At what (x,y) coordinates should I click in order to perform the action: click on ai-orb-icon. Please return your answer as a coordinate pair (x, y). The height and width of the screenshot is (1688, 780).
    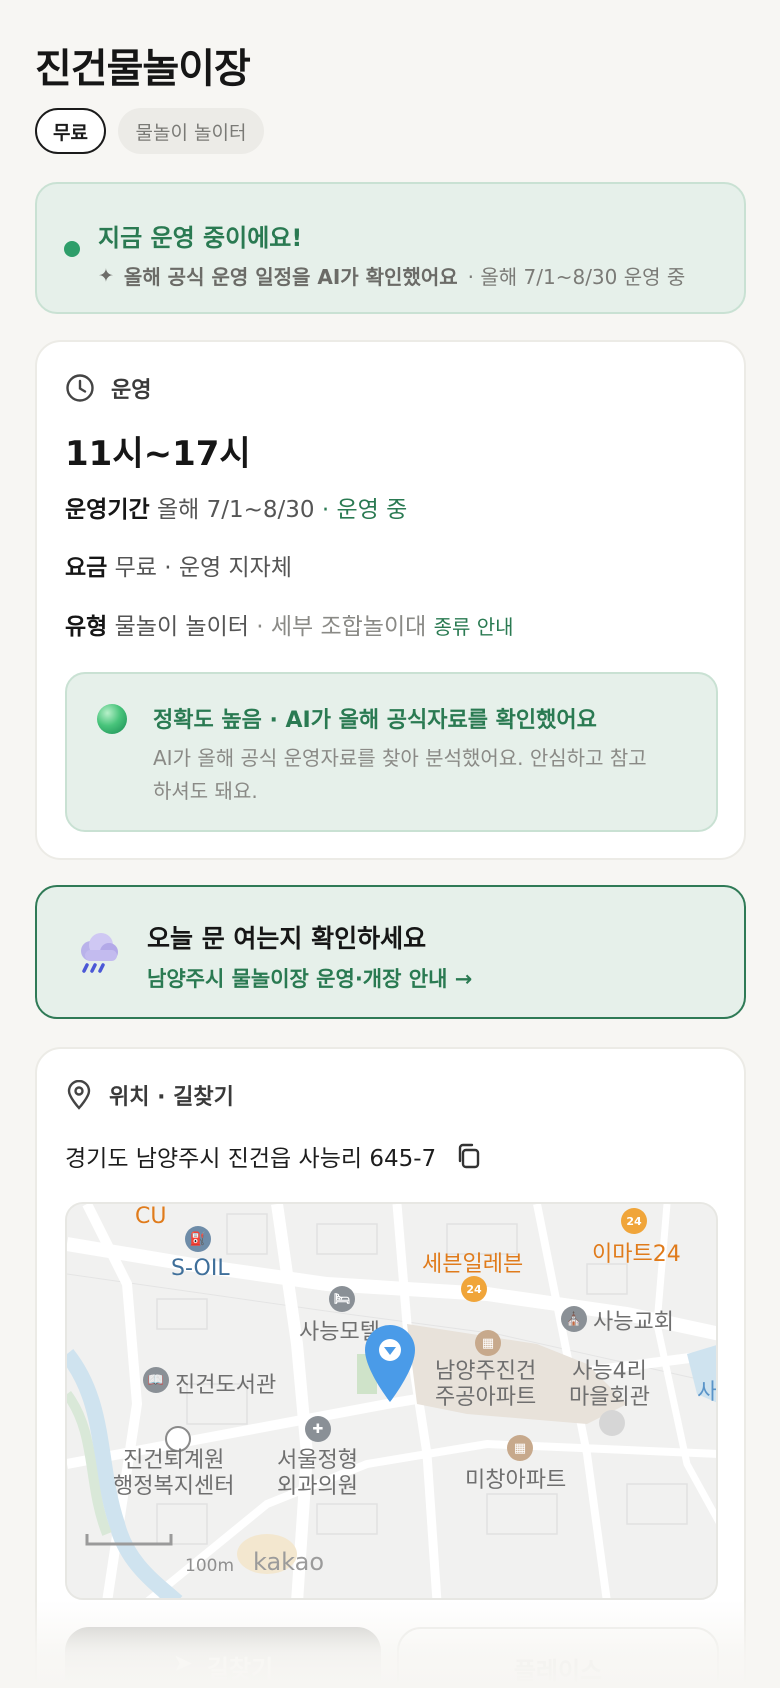
    Looking at the image, I should click on (112, 719).